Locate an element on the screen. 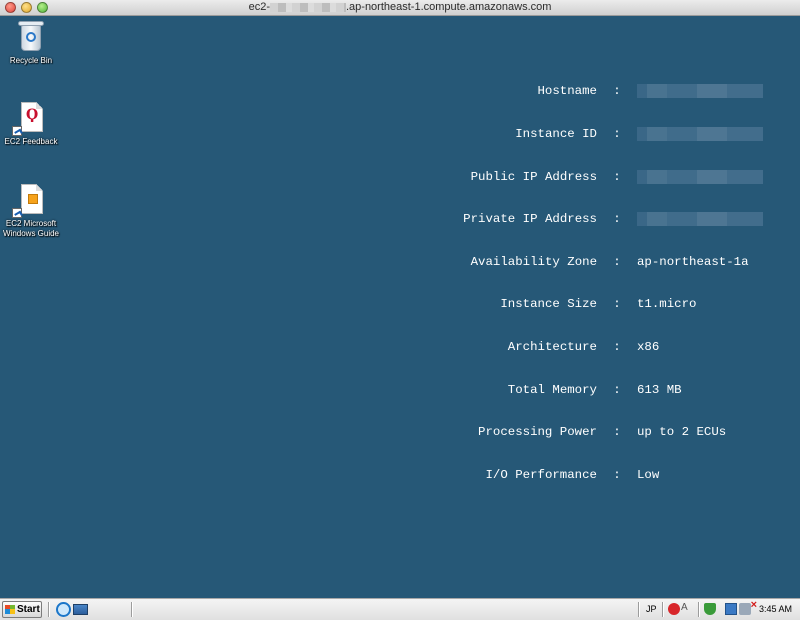 This screenshot has width=800, height=620. desktop-icon-label: EC2 Microsoft Windows Guide is located at coordinates (31, 228).